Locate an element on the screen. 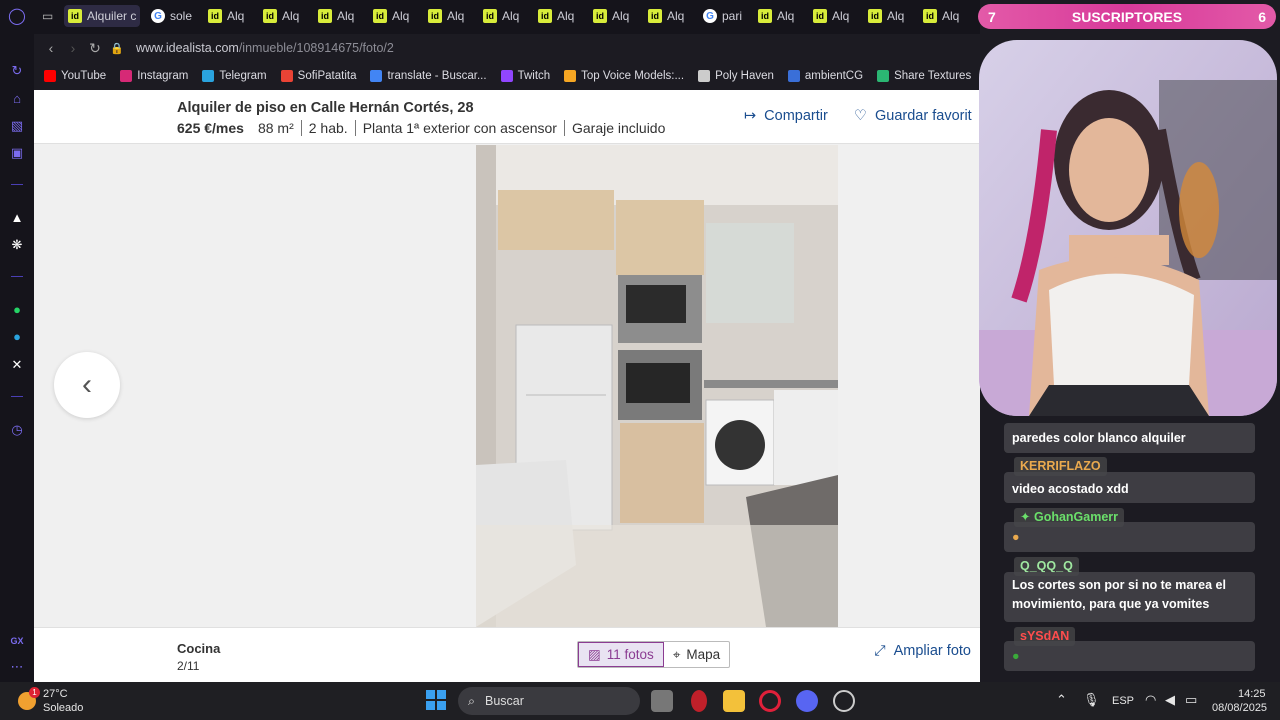 The width and height of the screenshot is (1280, 720). m-app-icon: ▣ is located at coordinates (17, 153).